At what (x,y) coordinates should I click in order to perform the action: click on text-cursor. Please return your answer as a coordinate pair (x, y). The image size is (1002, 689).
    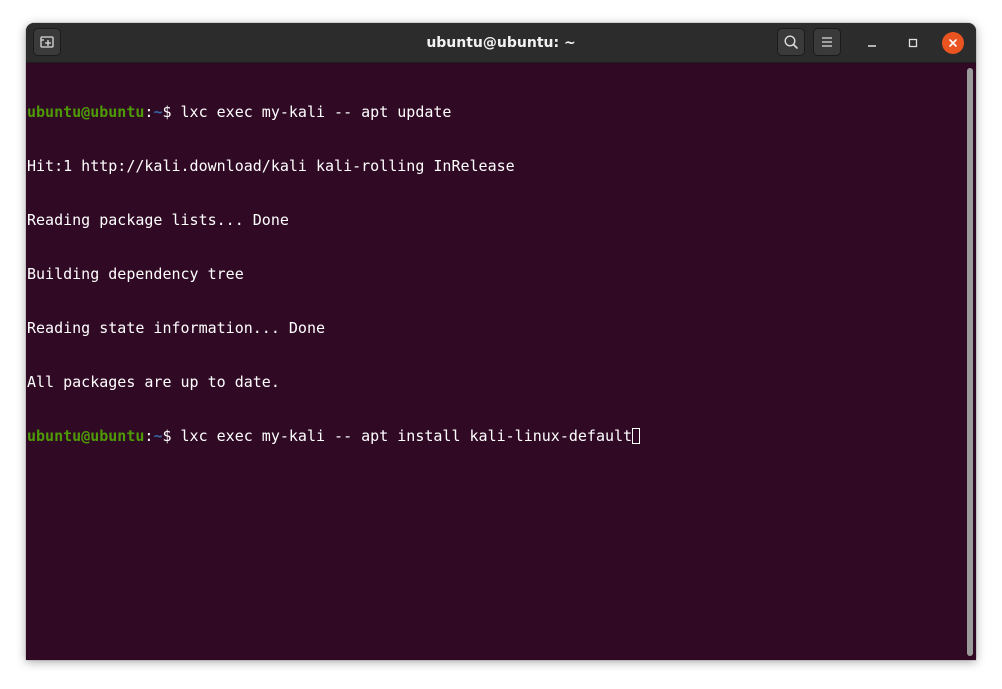
    Looking at the image, I should click on (636, 436).